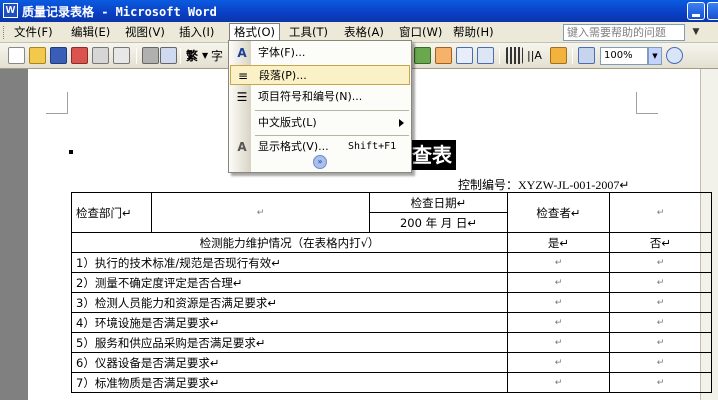  Describe the element at coordinates (196, 32) in the screenshot. I see `menu-insert: 插入(I)` at that location.